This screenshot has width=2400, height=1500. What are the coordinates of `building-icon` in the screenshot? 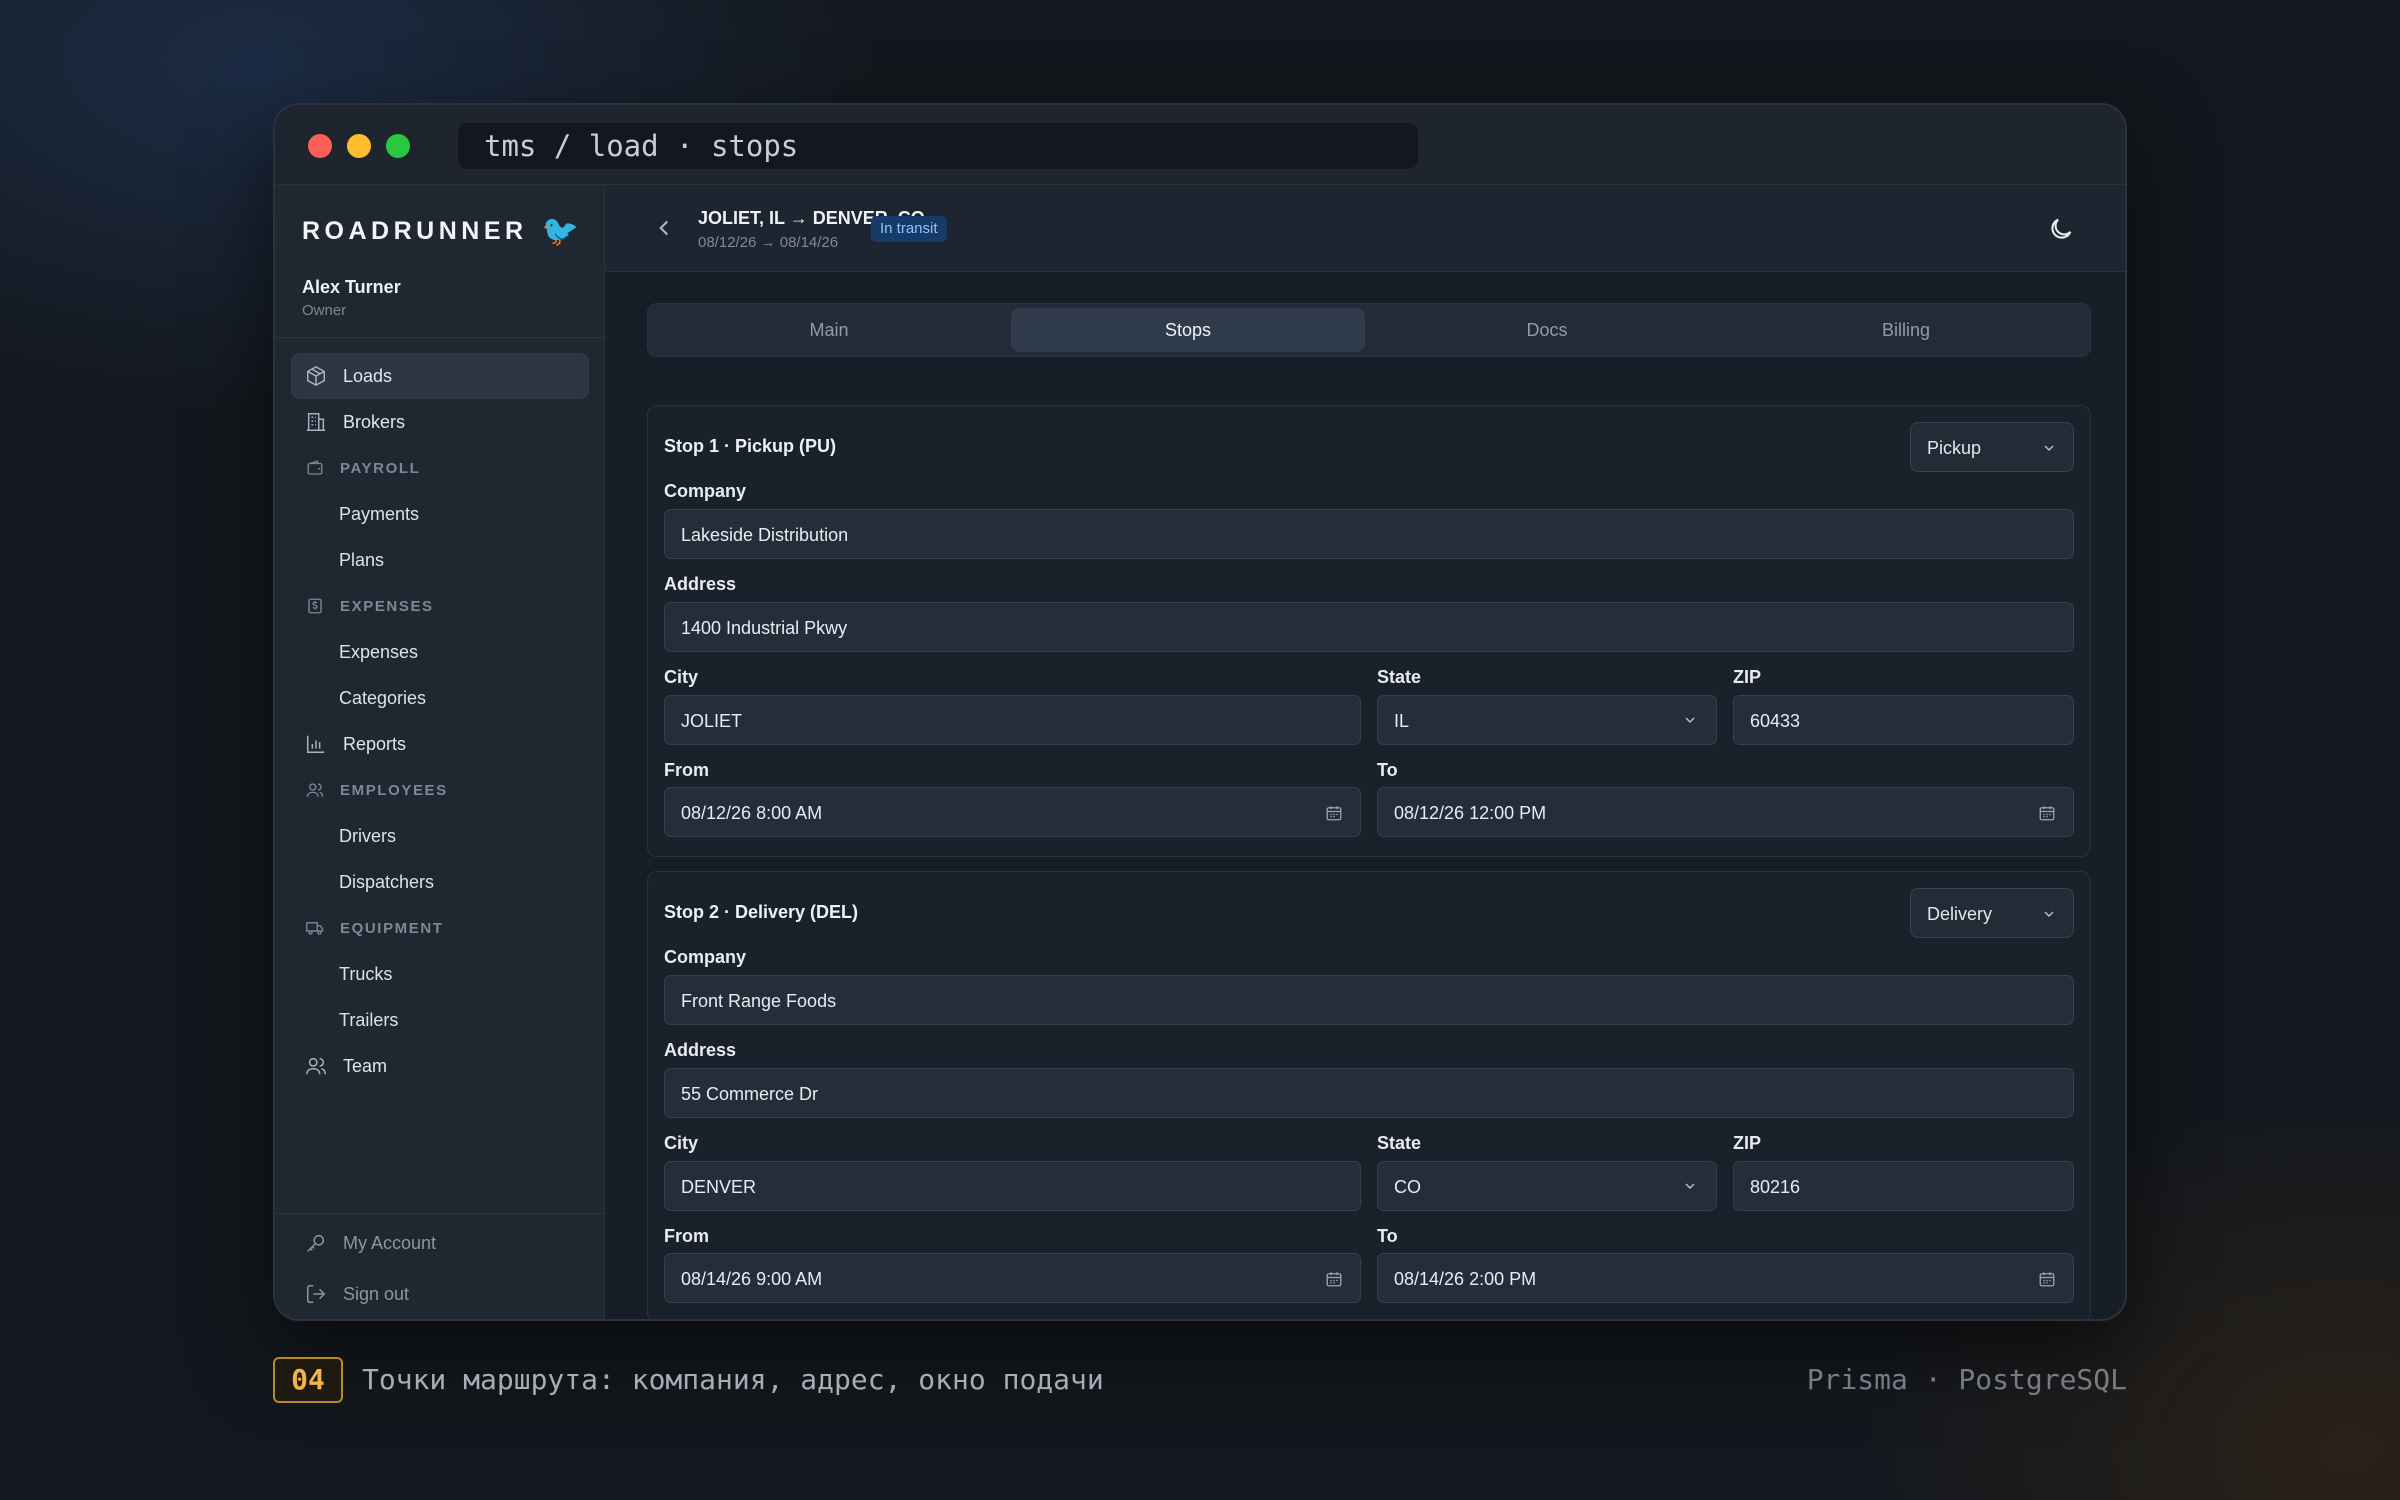 It's located at (316, 422).